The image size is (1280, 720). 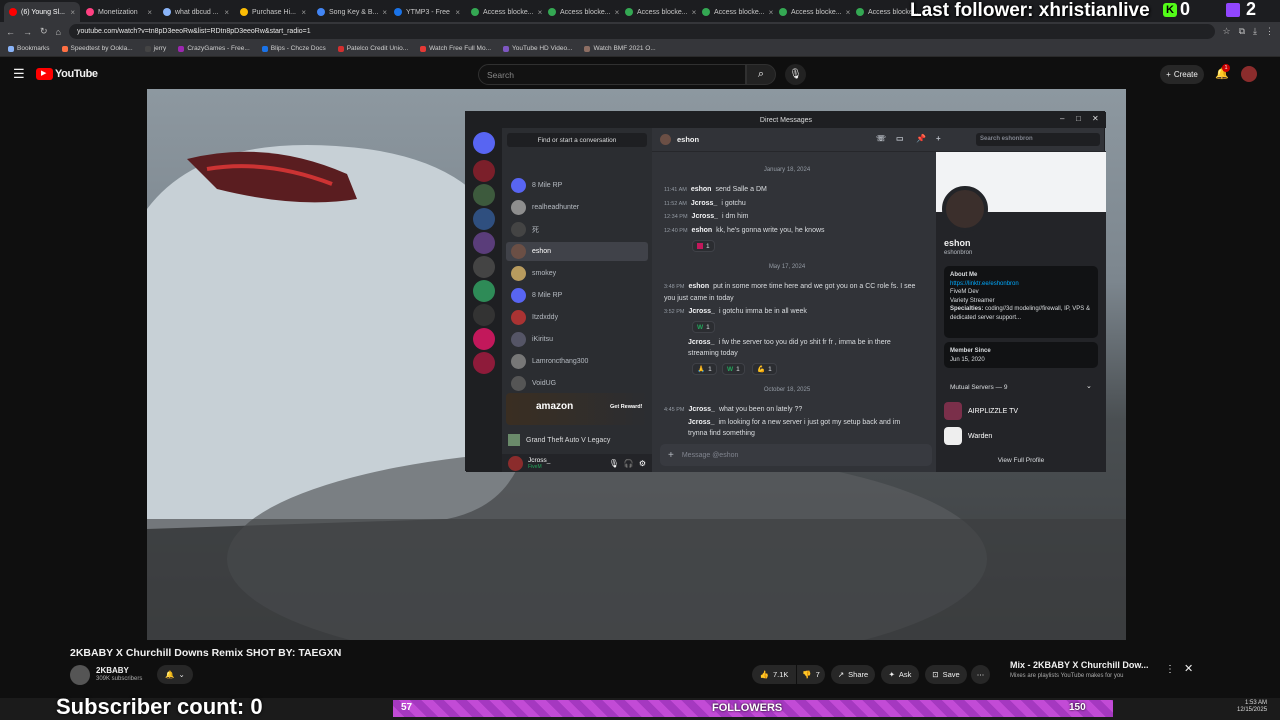 I want to click on chat-search-input: Search eshonbron, so click(x=1038, y=139).